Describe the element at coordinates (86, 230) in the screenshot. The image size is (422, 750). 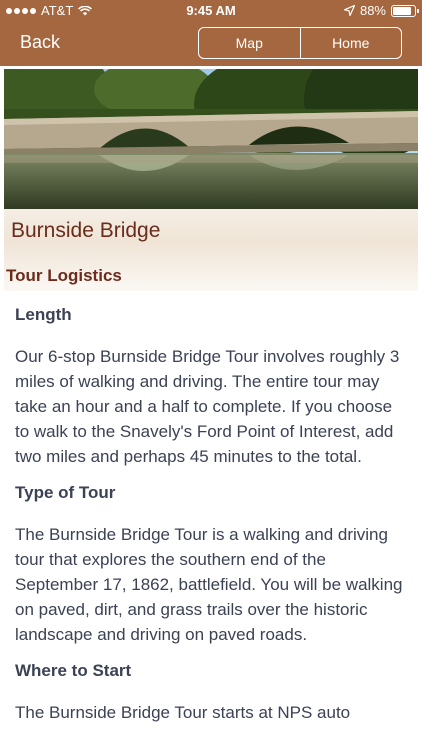
I see `page-title: Burnside Bridge` at that location.